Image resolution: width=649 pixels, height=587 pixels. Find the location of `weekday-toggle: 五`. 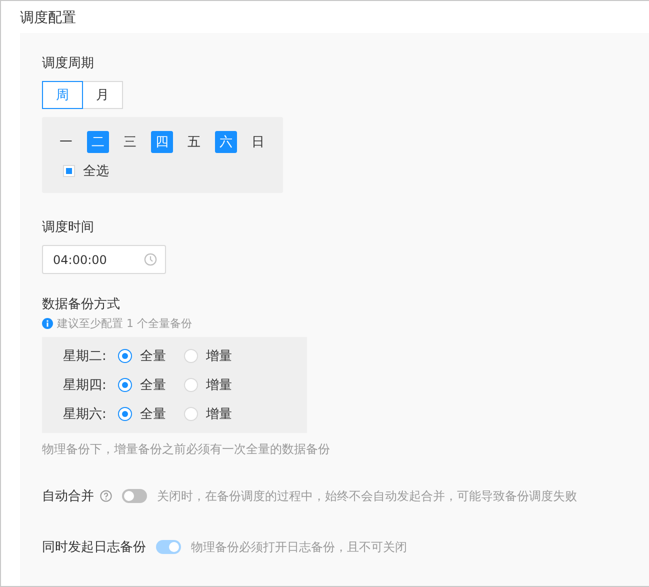

weekday-toggle: 五 is located at coordinates (194, 142).